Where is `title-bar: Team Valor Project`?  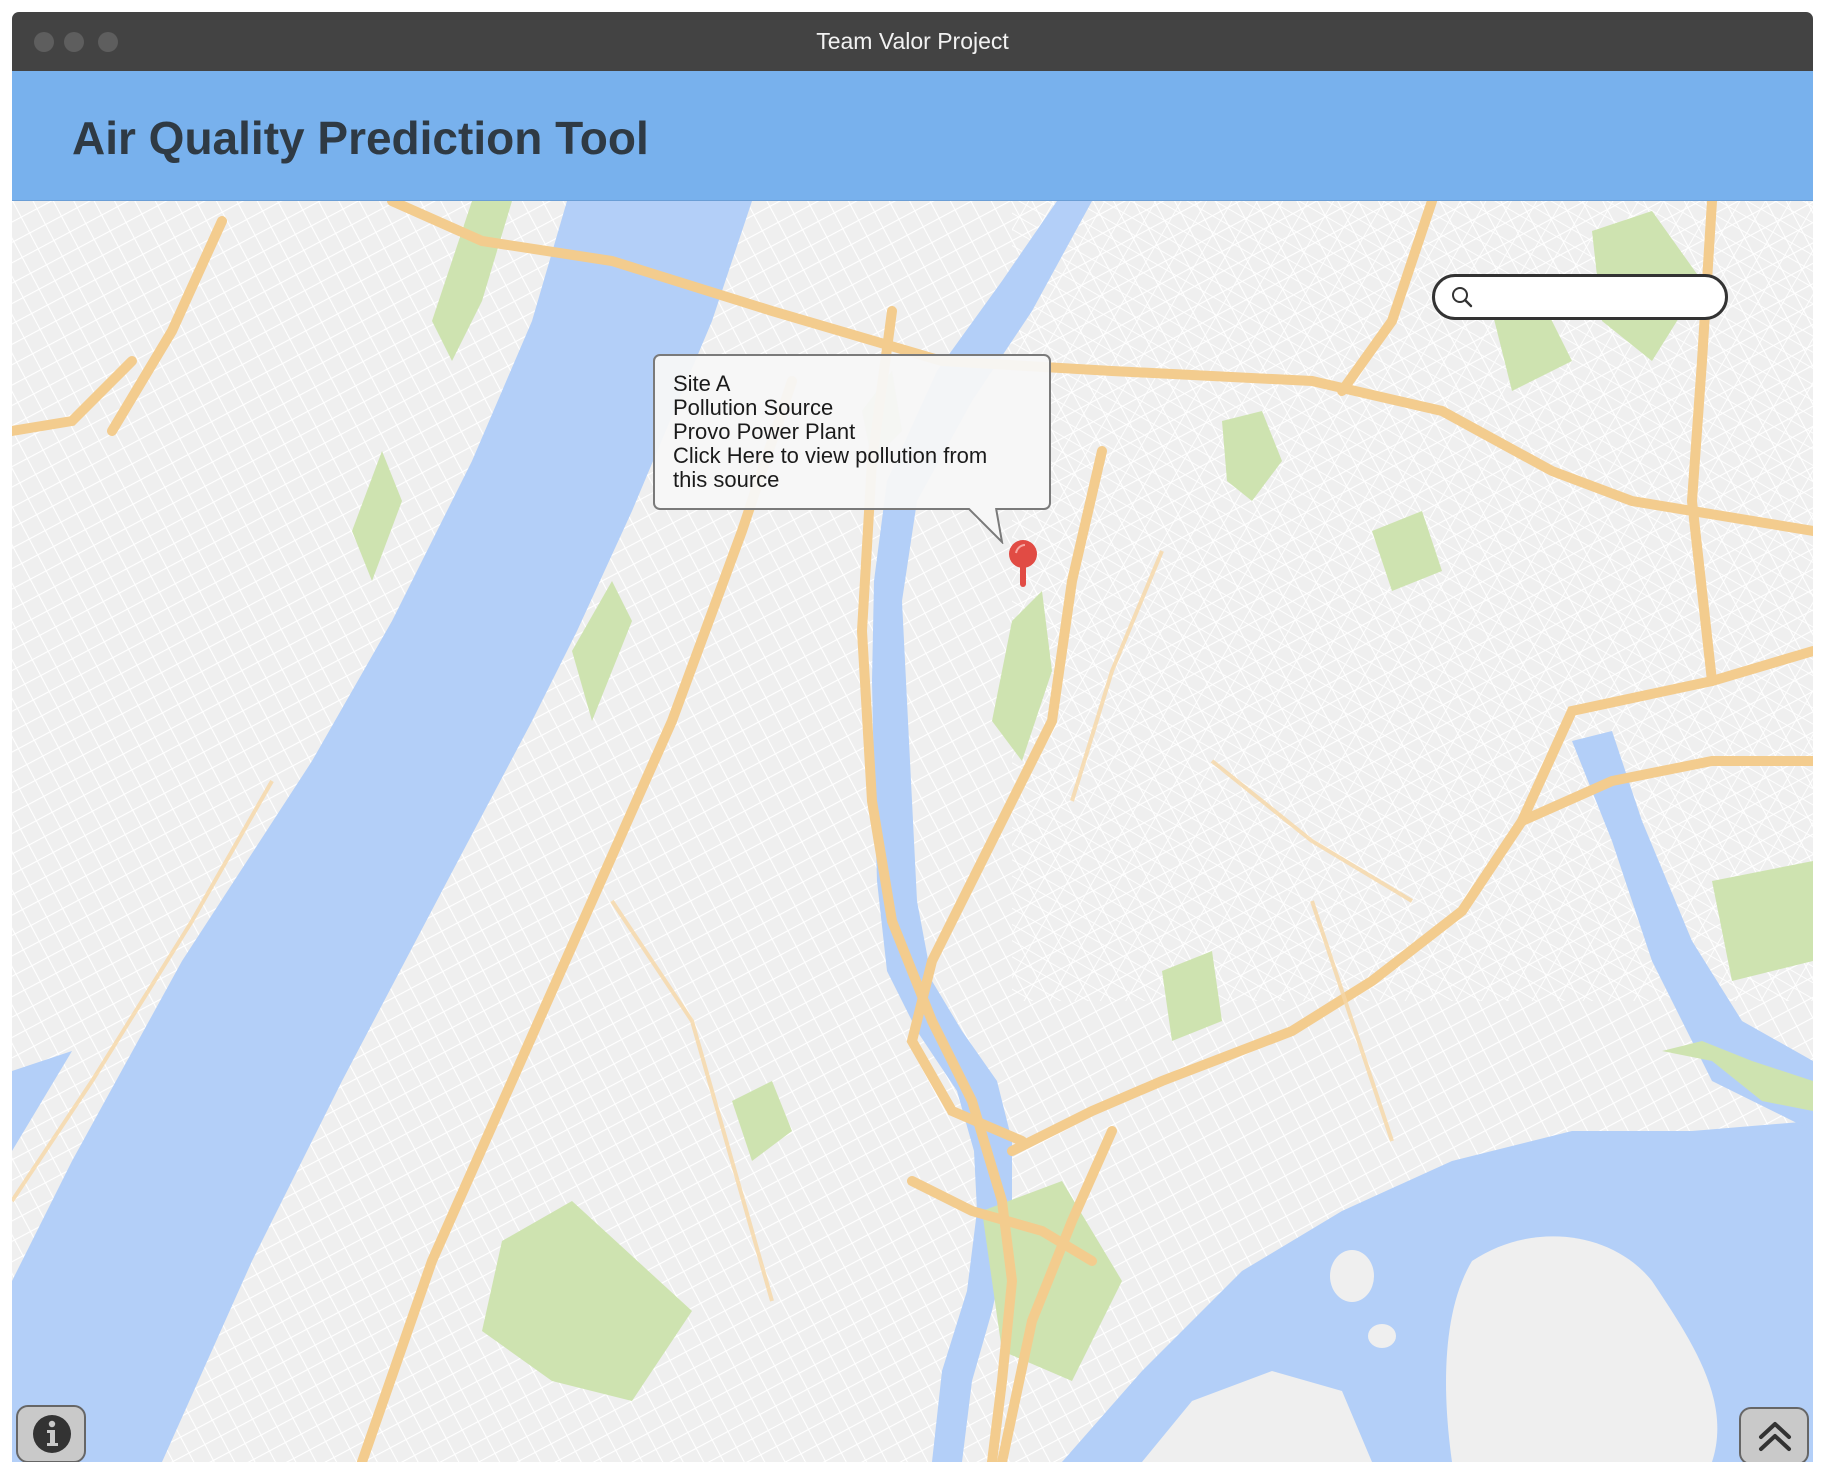 title-bar: Team Valor Project is located at coordinates (912, 41).